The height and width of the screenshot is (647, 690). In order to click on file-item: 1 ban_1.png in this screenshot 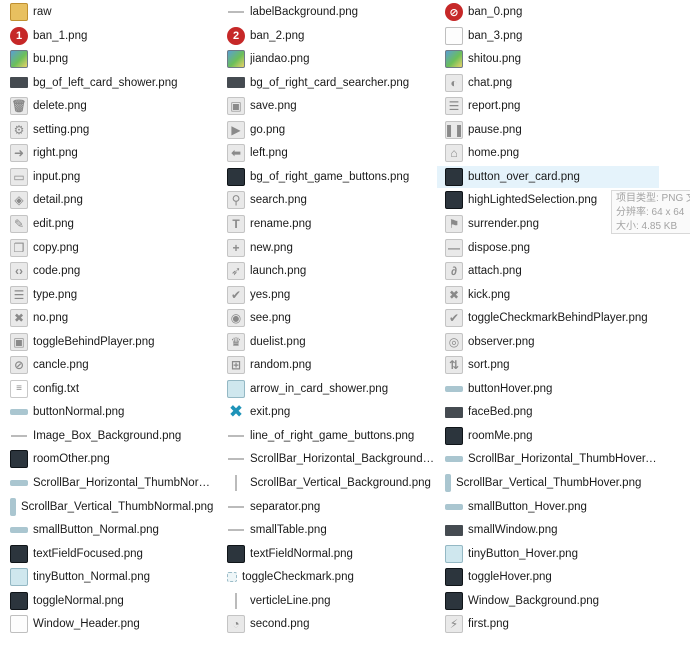, I will do `click(109, 36)`.